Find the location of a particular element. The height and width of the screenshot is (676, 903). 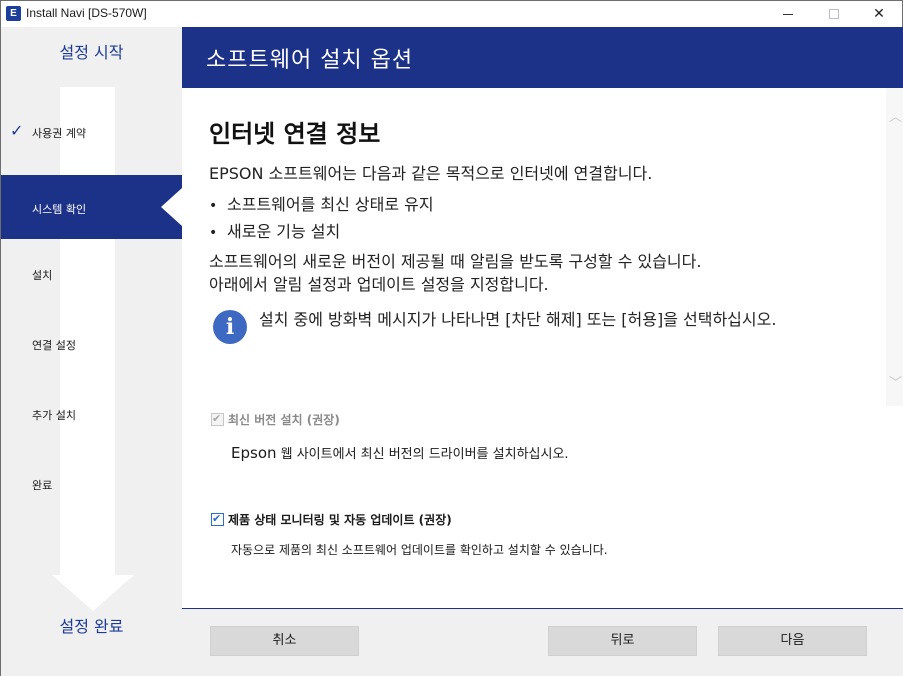

step-system-check: 시스템 확인 is located at coordinates (91, 207).